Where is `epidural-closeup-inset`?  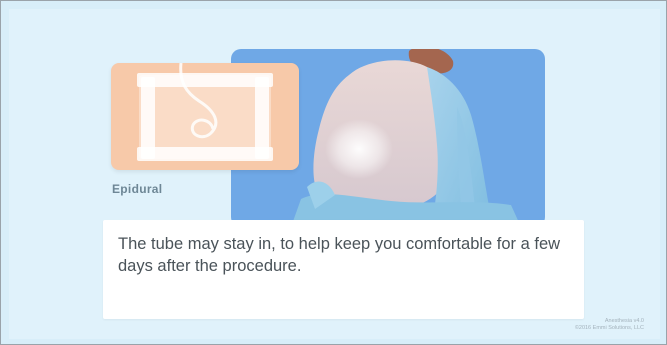 epidural-closeup-inset is located at coordinates (205, 116).